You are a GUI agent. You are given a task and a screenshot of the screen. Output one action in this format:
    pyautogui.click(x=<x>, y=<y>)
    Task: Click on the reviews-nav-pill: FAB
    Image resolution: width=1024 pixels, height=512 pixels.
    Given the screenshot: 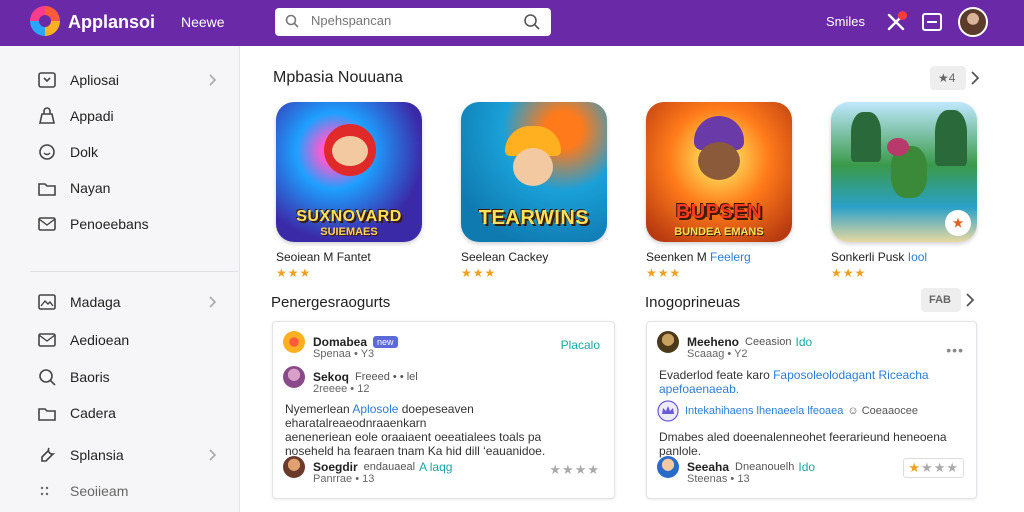 What is the action you would take?
    pyautogui.click(x=948, y=300)
    